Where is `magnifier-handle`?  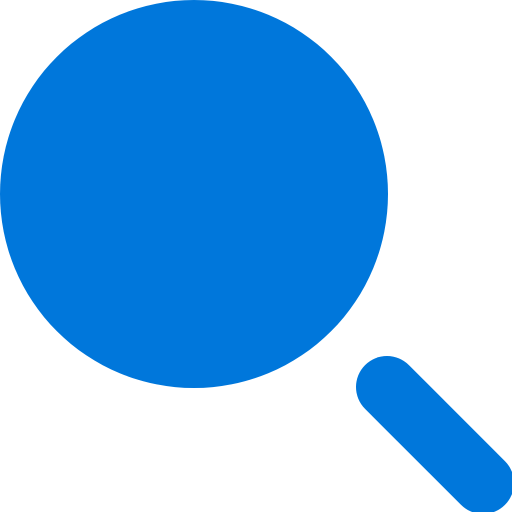 magnifier-handle is located at coordinates (434, 434).